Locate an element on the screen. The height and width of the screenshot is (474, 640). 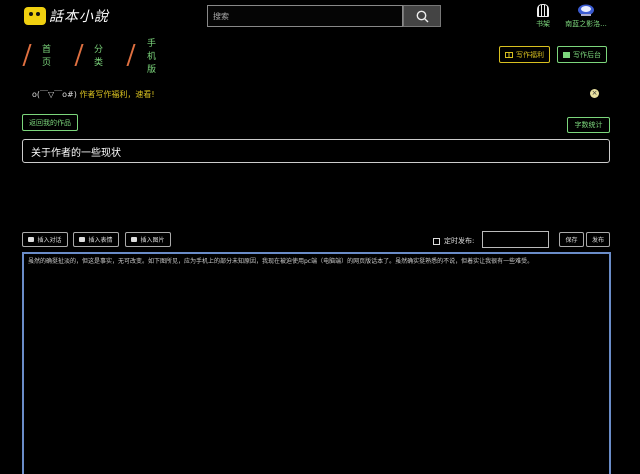
write-benefit-label: 写作福利 is located at coordinates (530, 54).